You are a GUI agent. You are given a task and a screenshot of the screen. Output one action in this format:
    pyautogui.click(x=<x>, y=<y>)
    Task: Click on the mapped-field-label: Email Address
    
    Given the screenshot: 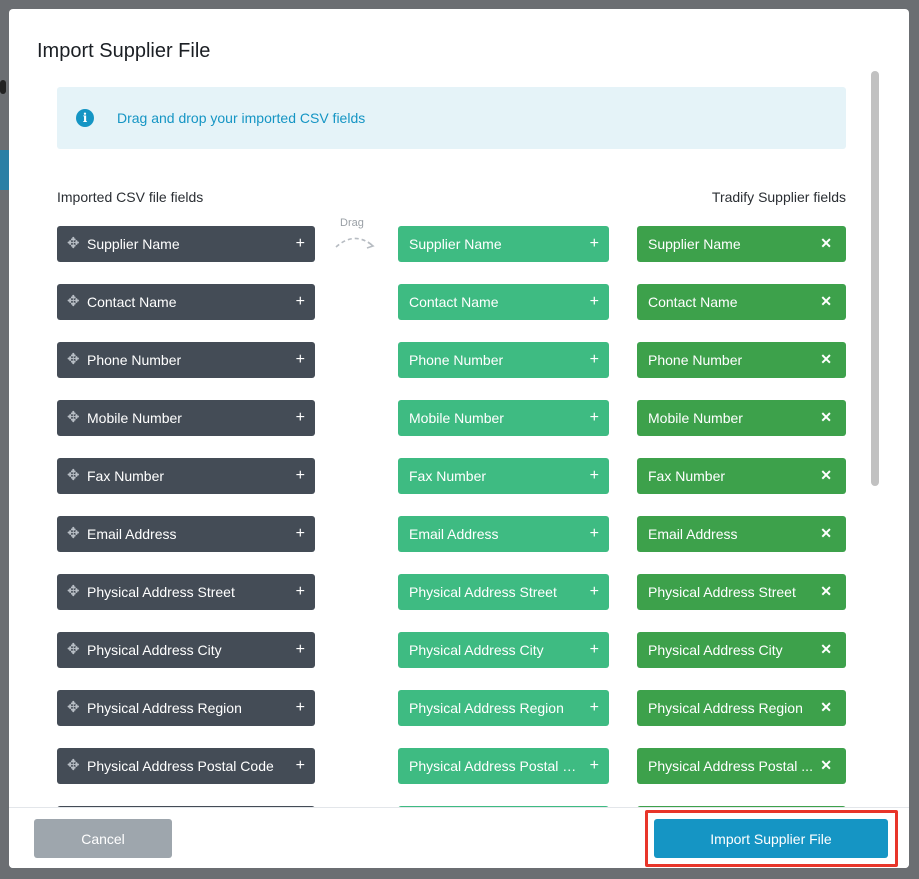 What is the action you would take?
    pyautogui.click(x=454, y=534)
    